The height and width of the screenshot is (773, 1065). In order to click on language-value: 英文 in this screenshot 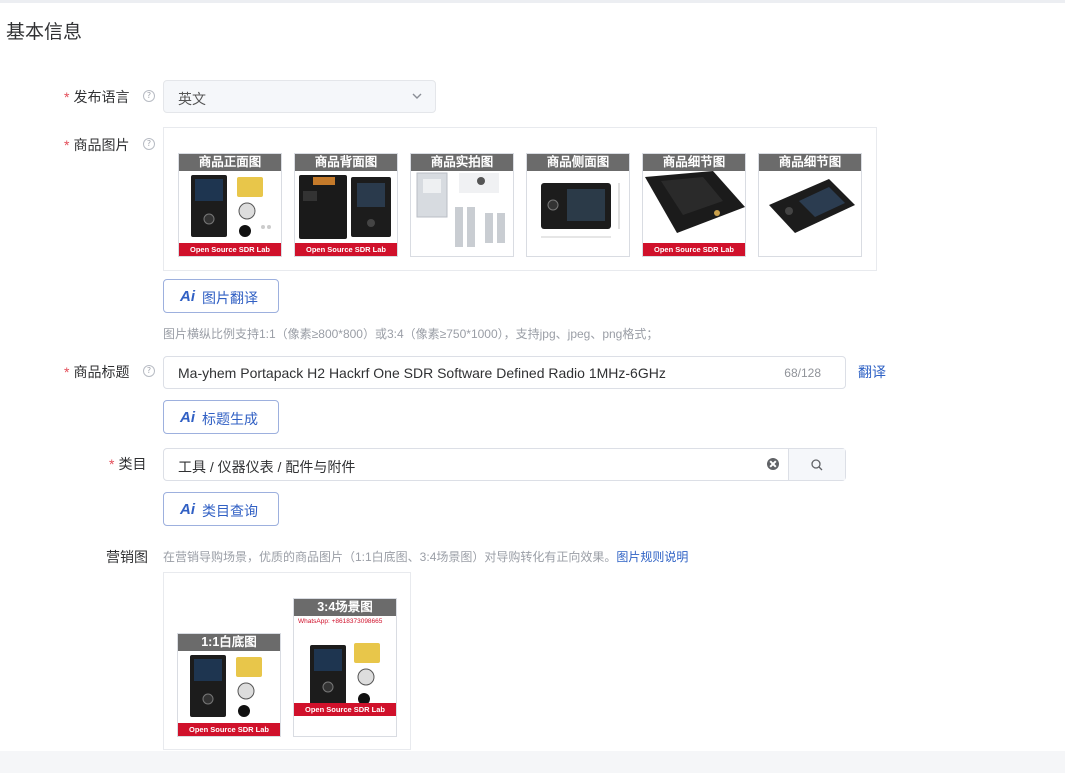, I will do `click(192, 99)`.